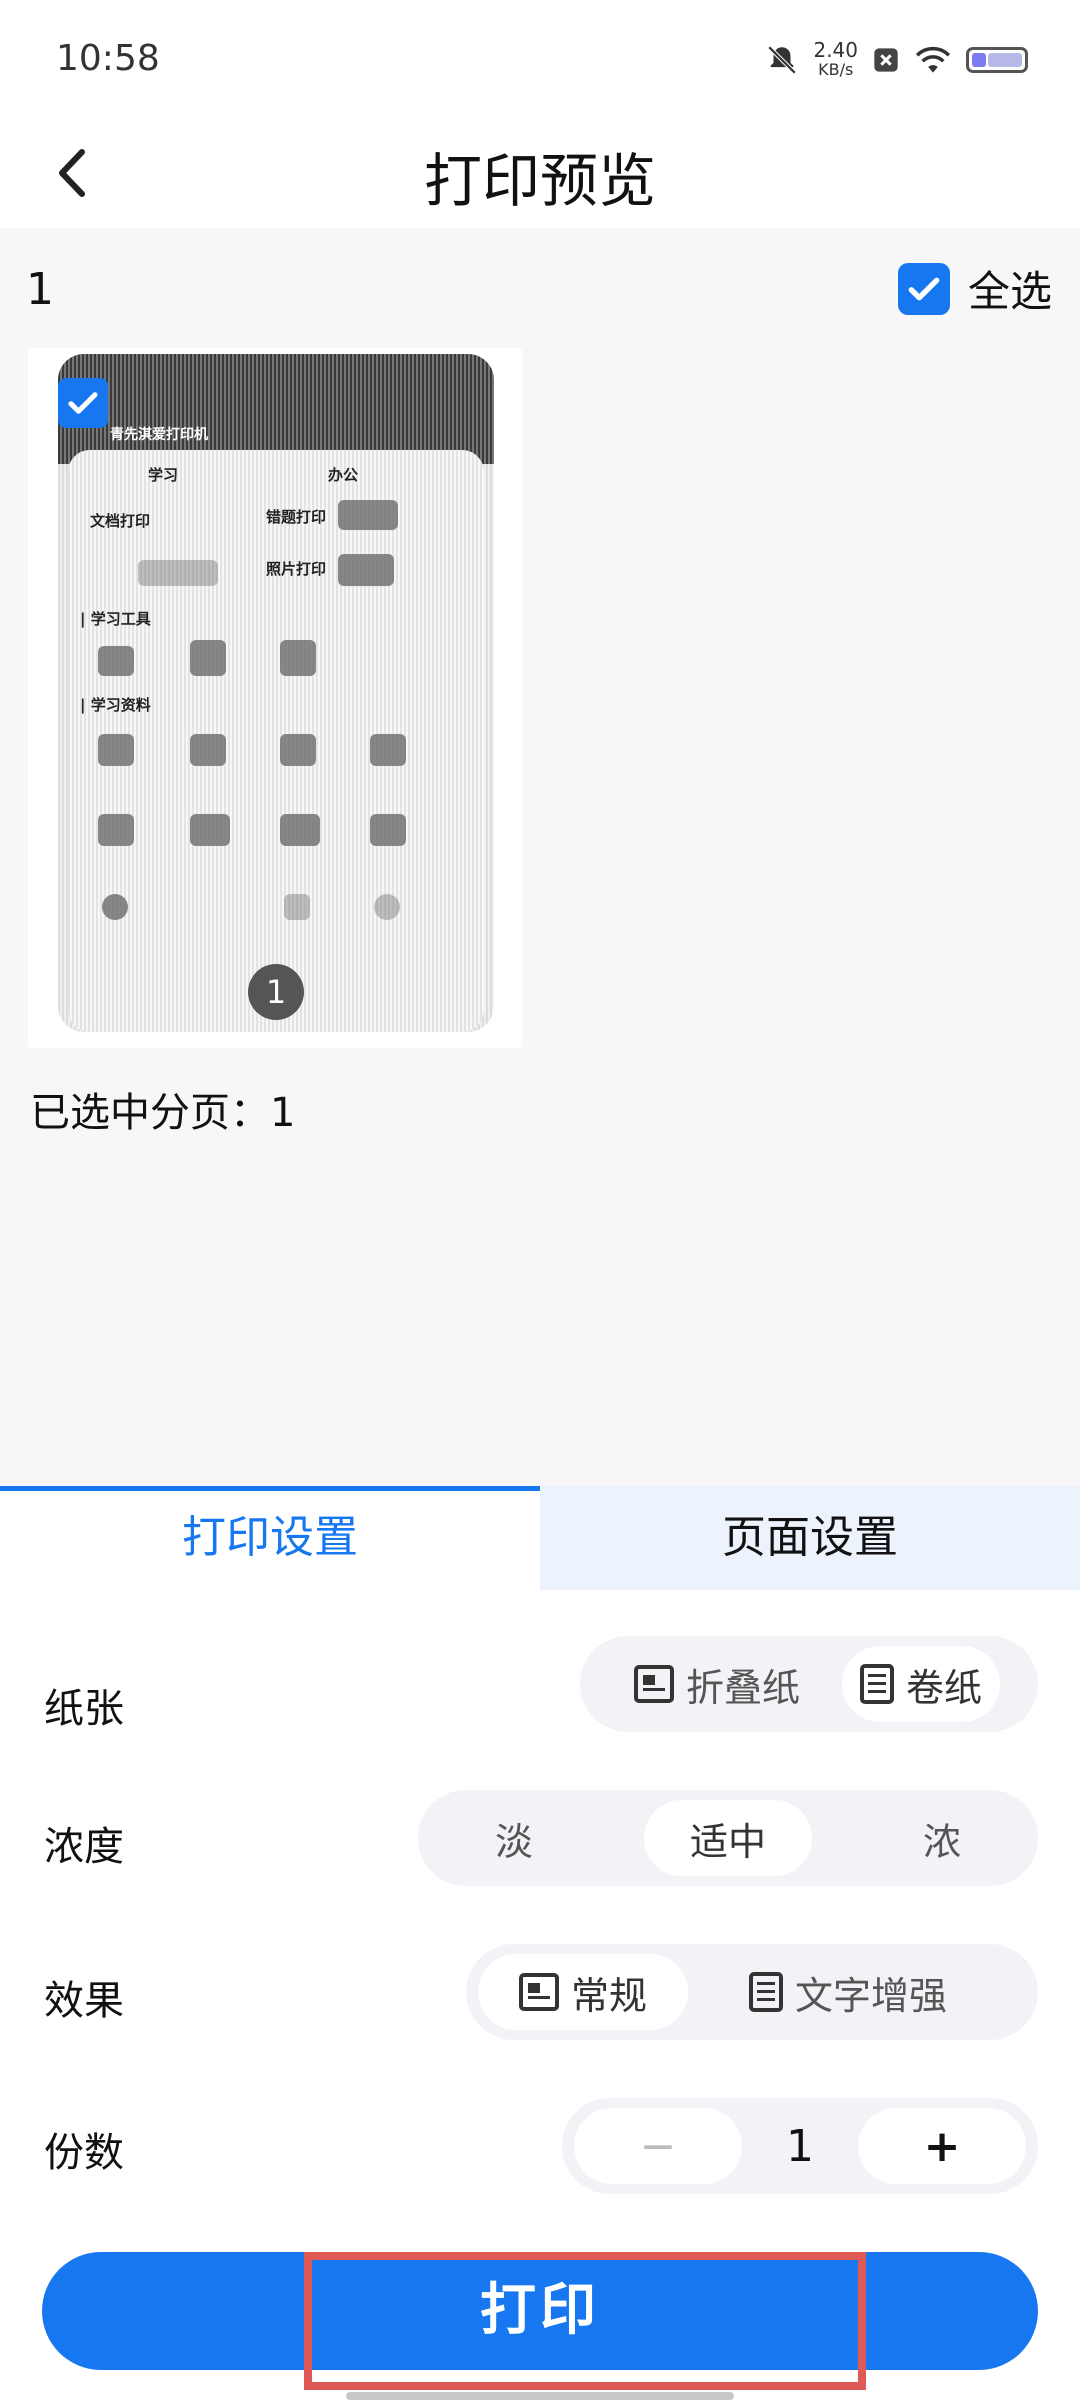  Describe the element at coordinates (658, 2146) in the screenshot. I see `copies-decrement-button: −` at that location.